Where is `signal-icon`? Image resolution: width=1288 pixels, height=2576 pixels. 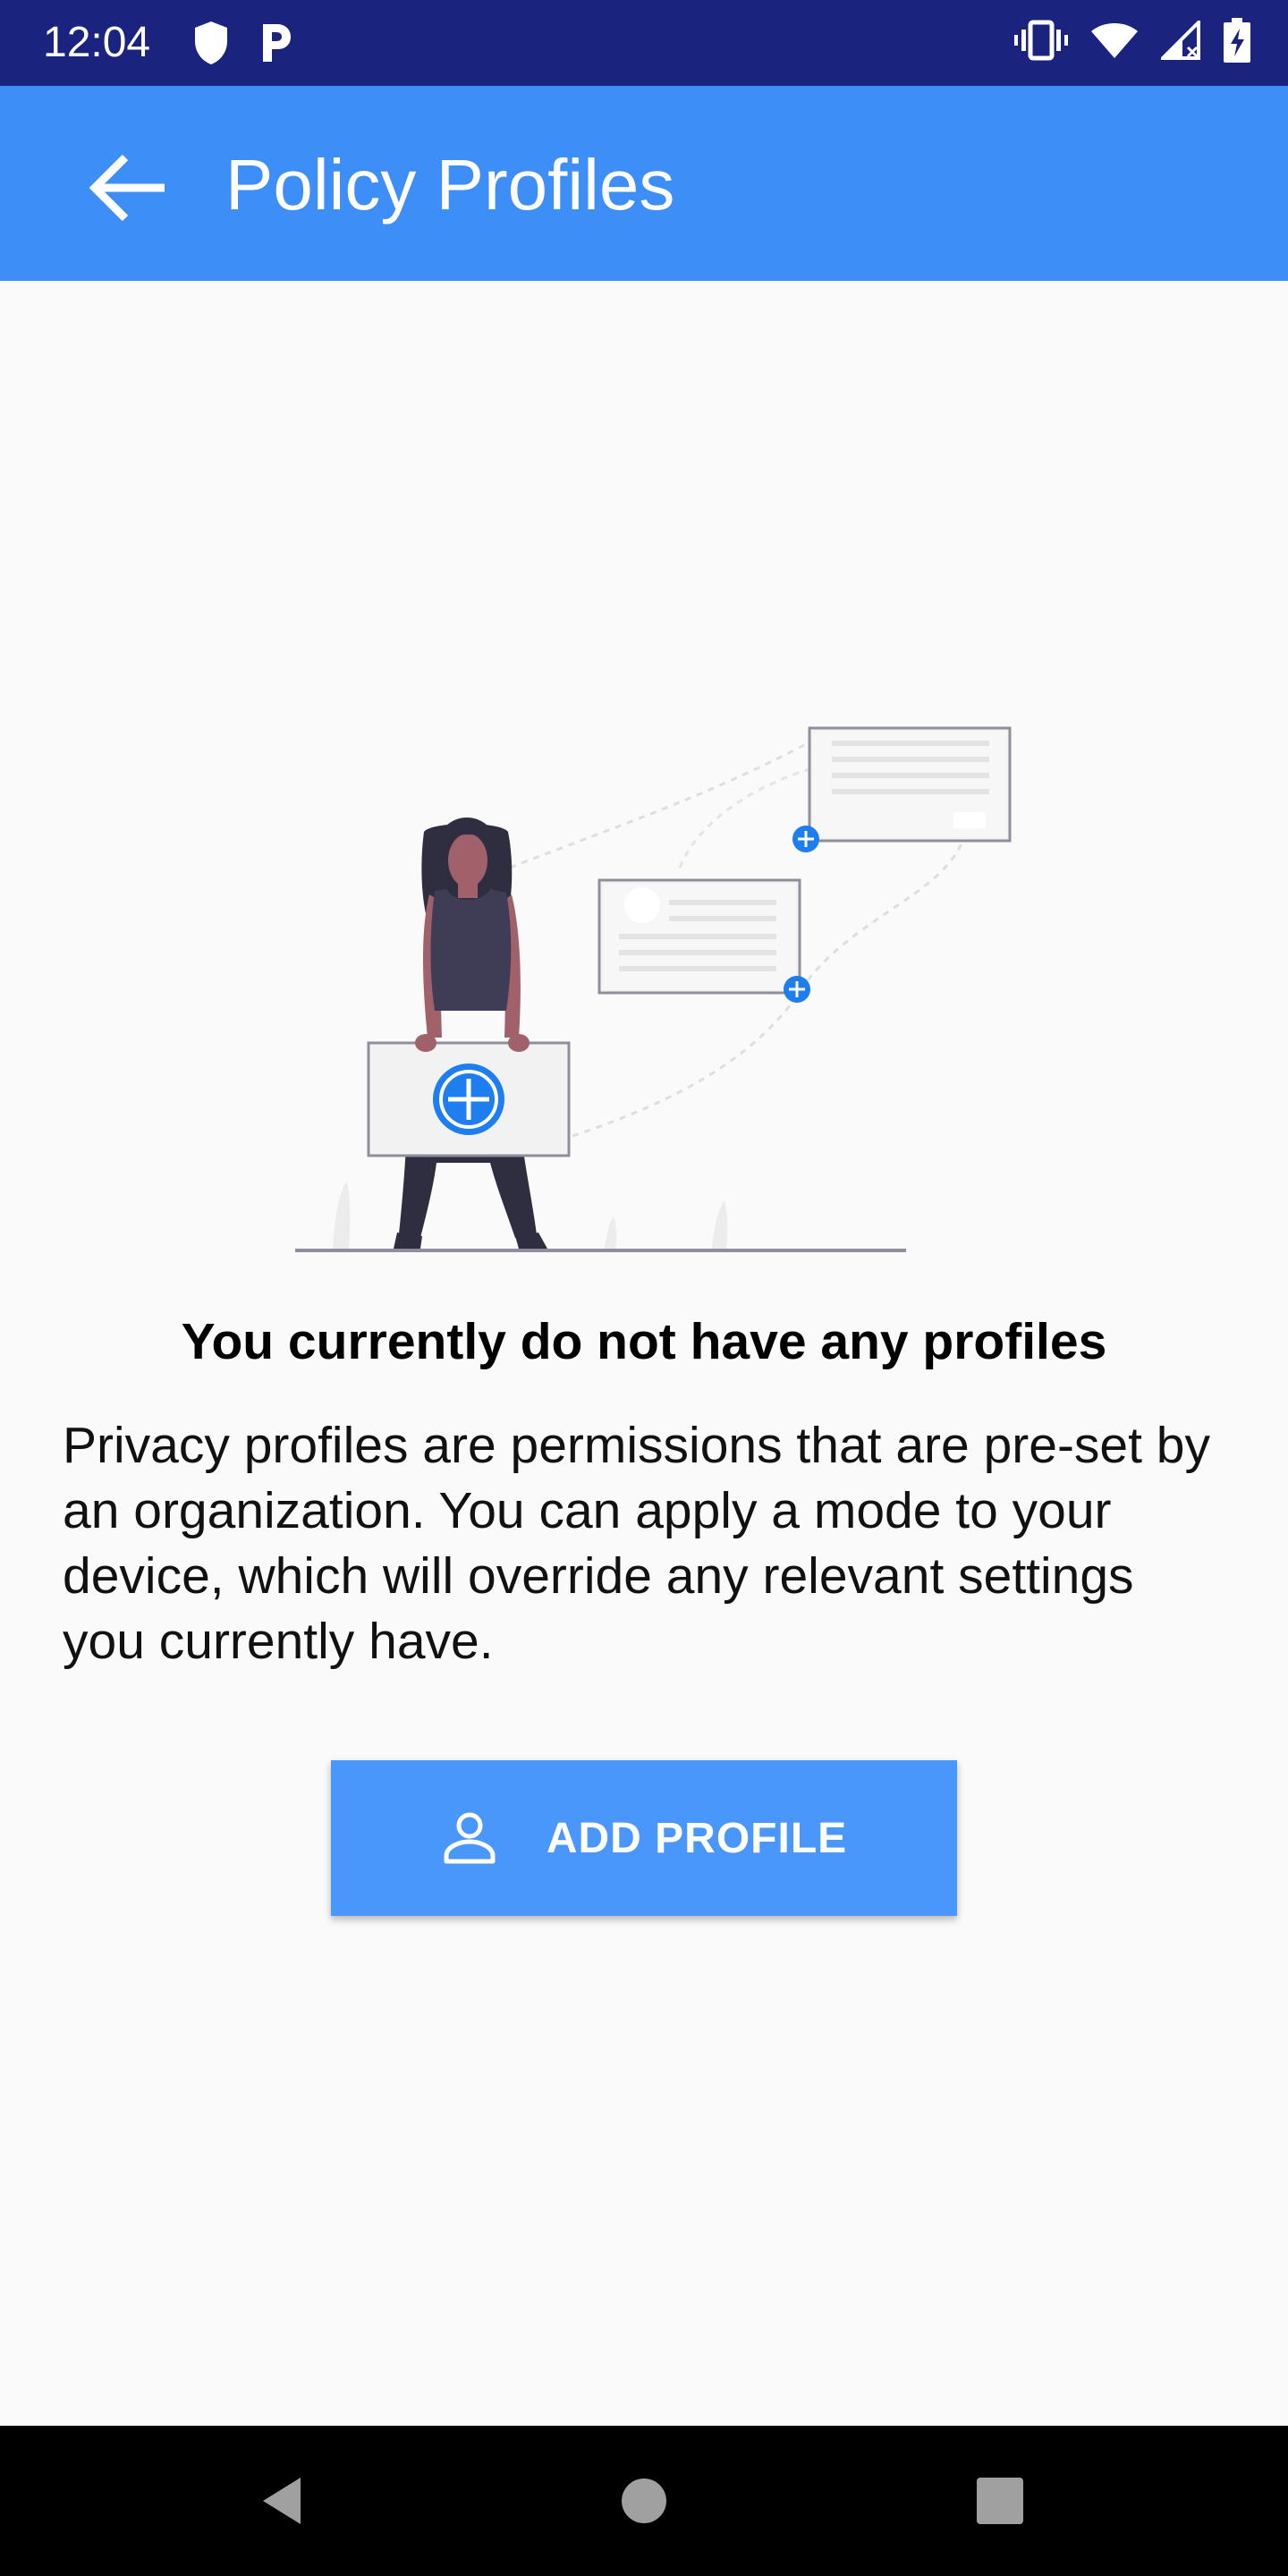
signal-icon is located at coordinates (1180, 40).